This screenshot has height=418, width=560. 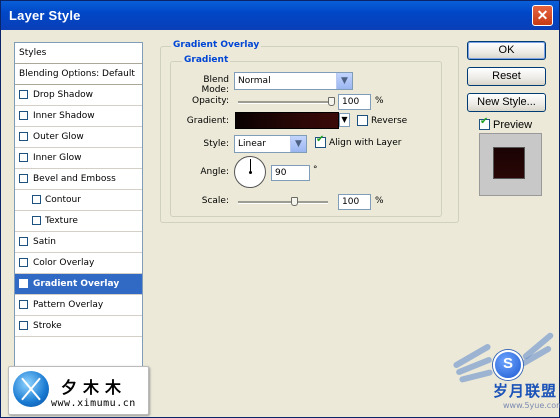 What do you see at coordinates (206, 60) in the screenshot?
I see `gradient-group-title: Gradient` at bounding box center [206, 60].